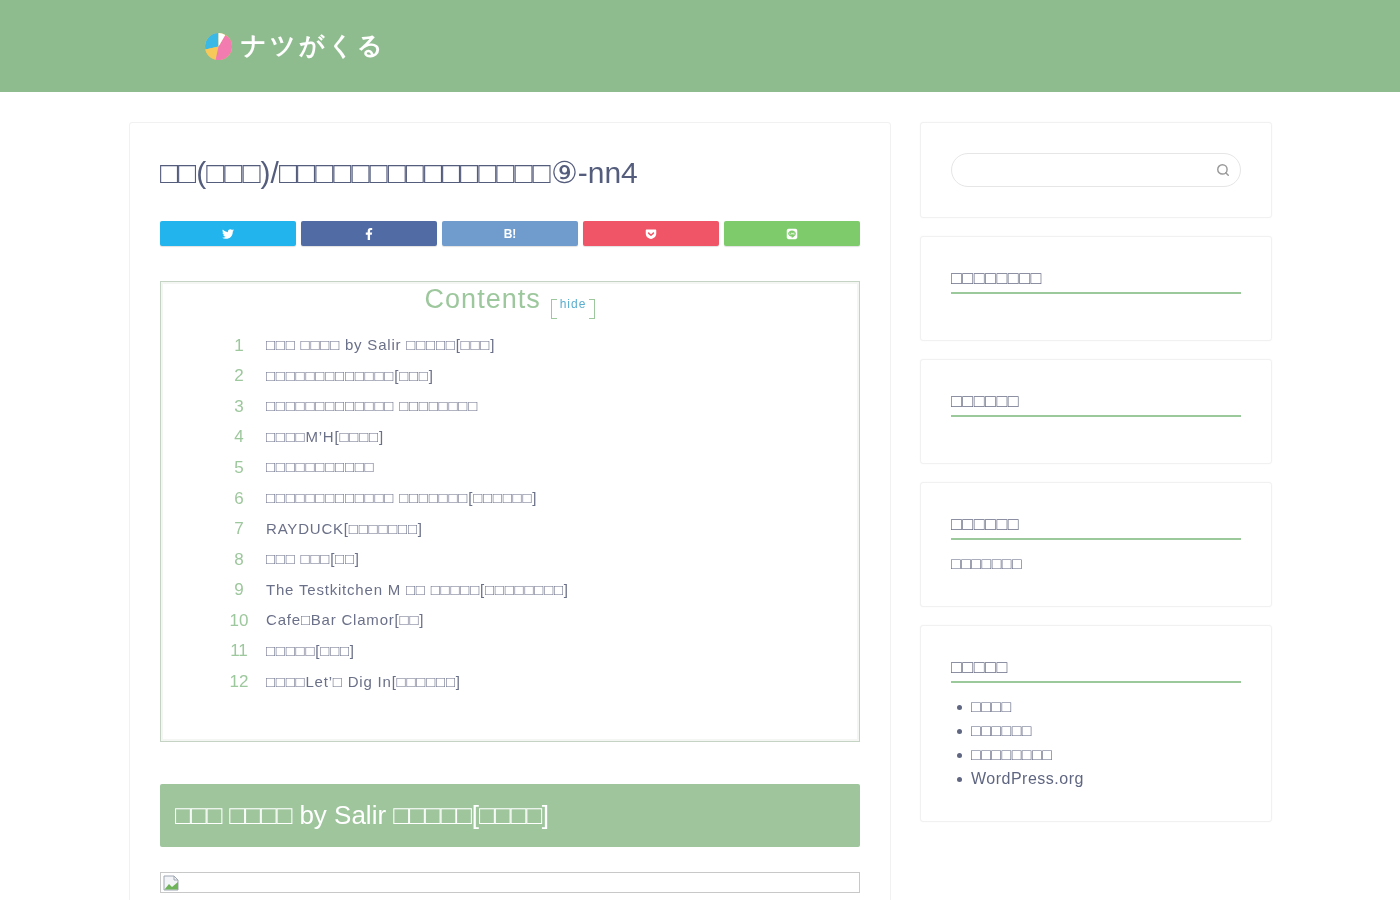  What do you see at coordinates (239, 376) in the screenshot?
I see `toc-number: 2` at bounding box center [239, 376].